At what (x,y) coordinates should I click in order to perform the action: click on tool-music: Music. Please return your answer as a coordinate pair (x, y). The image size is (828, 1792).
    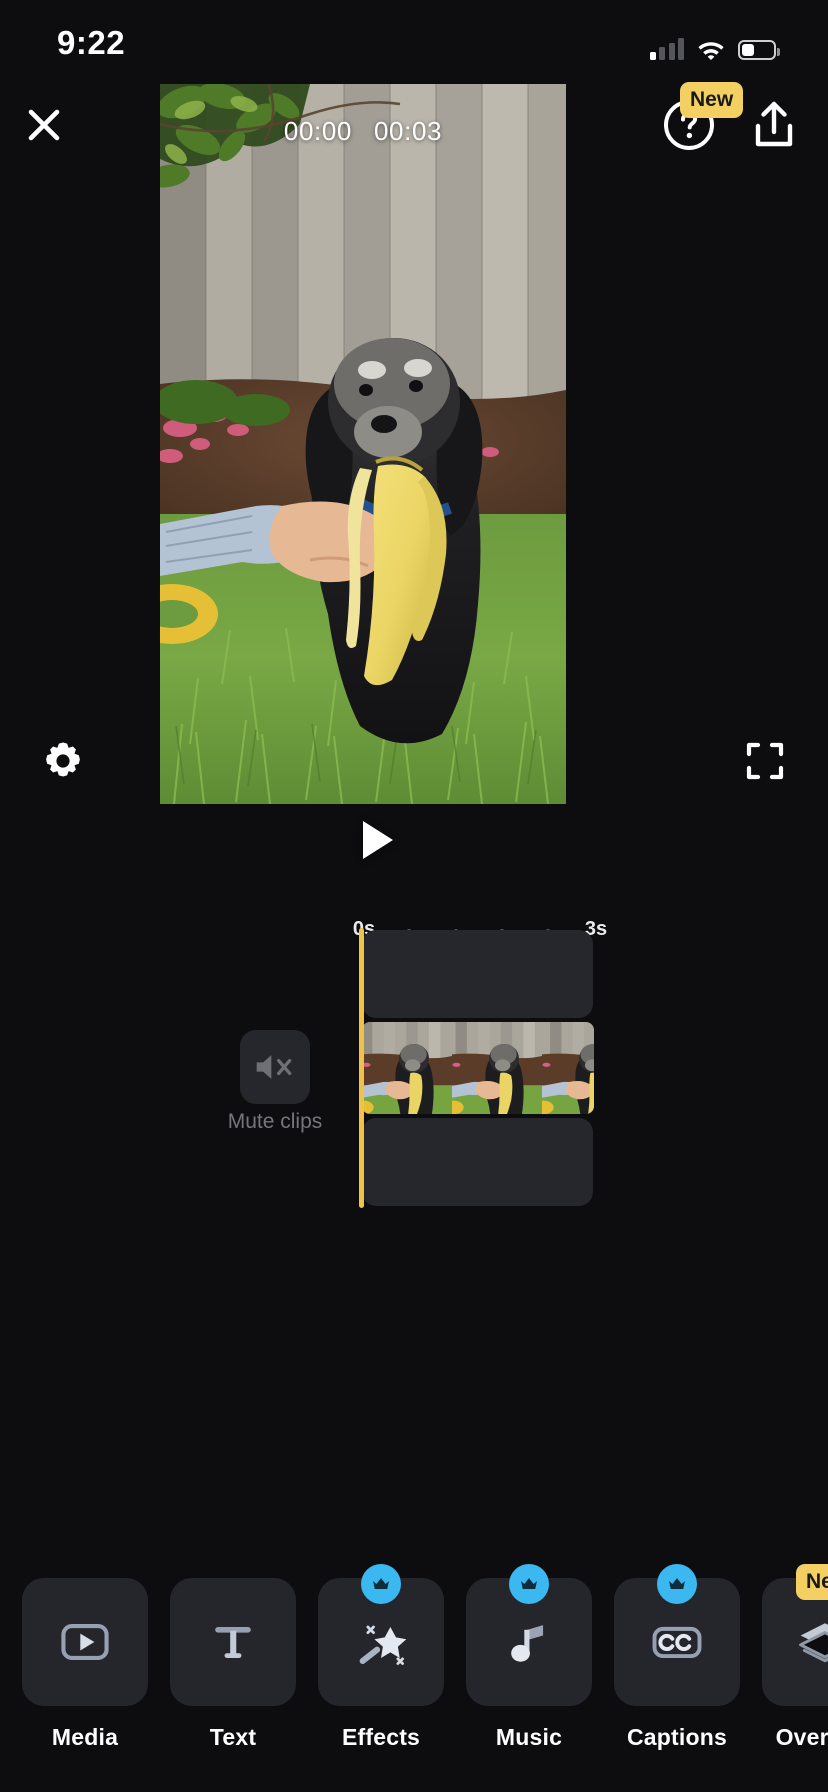
    Looking at the image, I should click on (529, 1657).